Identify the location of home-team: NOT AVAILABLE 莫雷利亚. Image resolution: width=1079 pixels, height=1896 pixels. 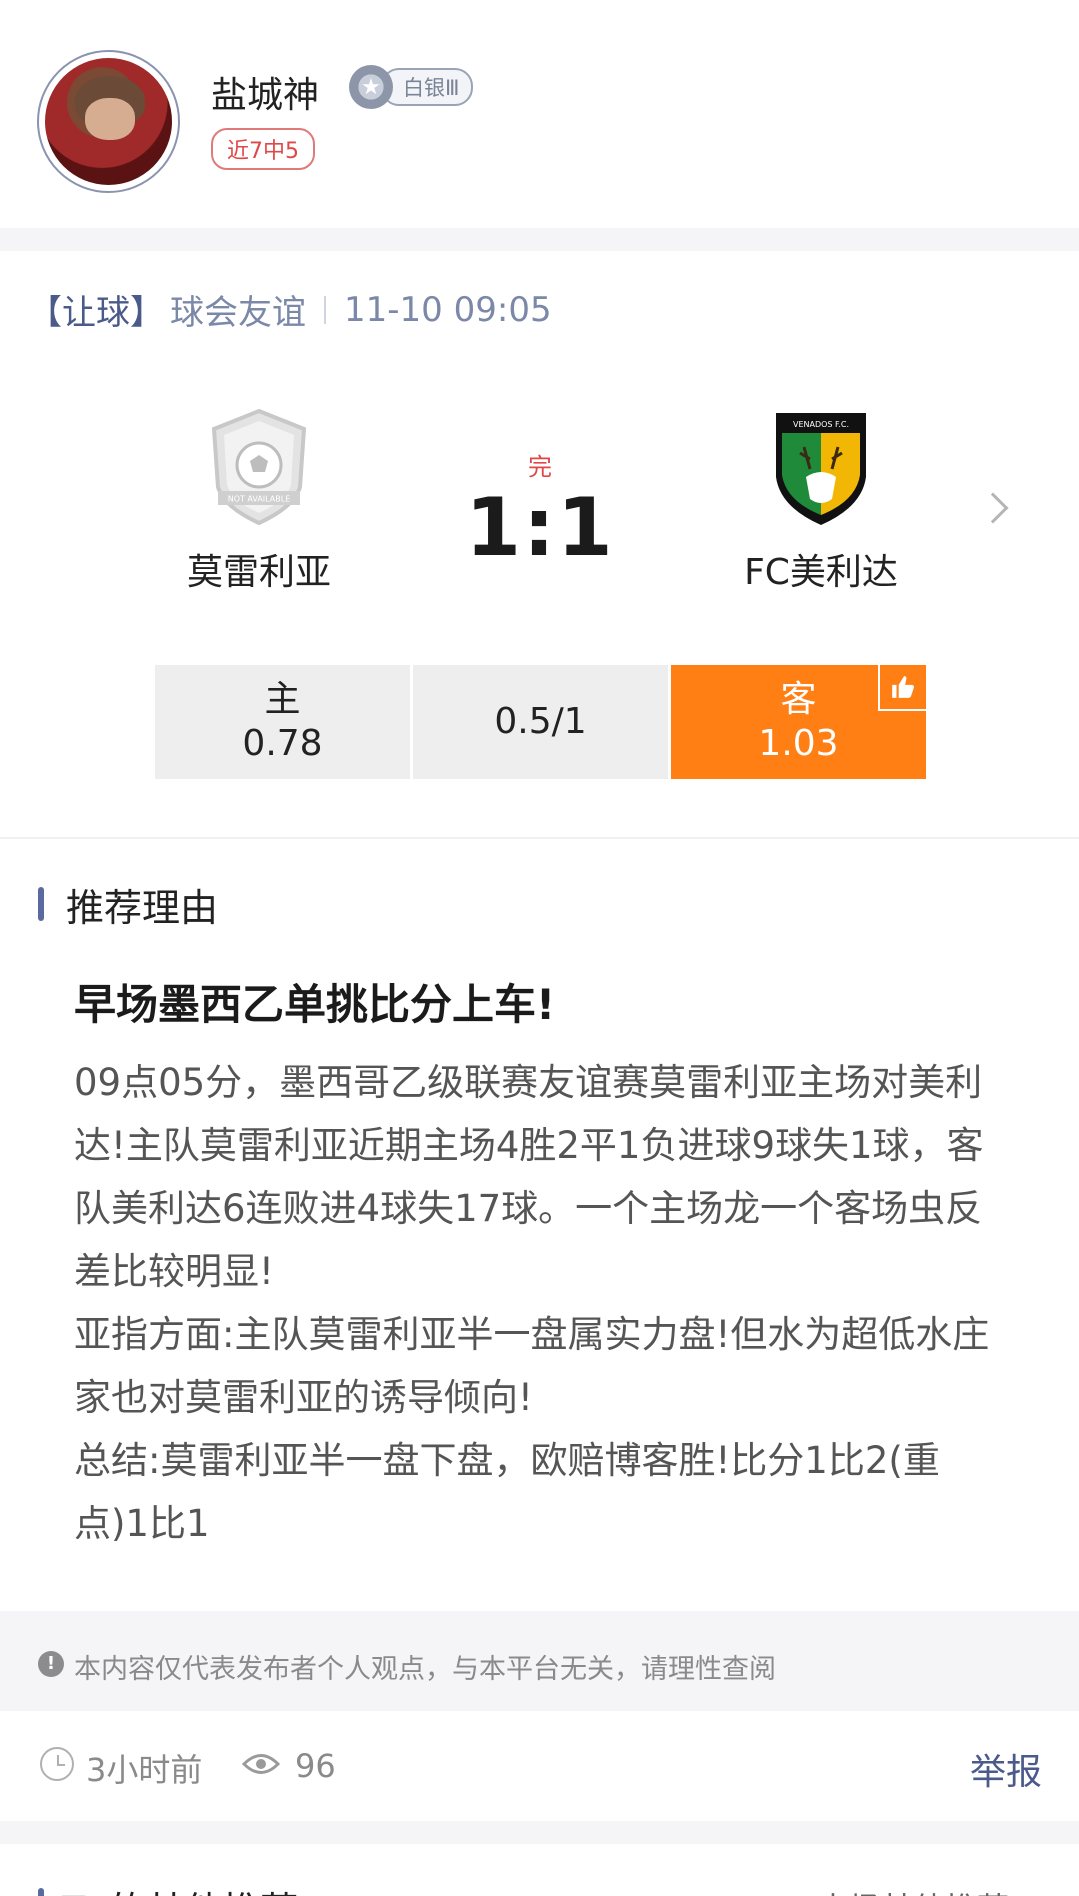
(259, 501).